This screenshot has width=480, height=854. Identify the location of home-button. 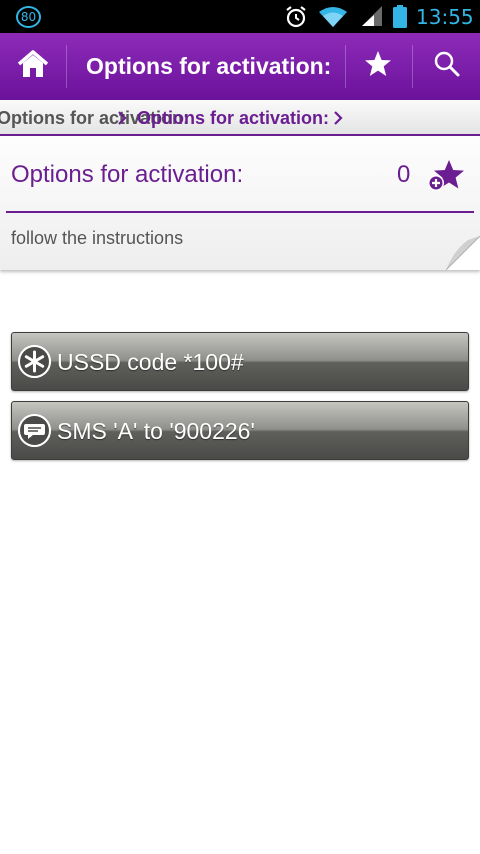
(33, 66).